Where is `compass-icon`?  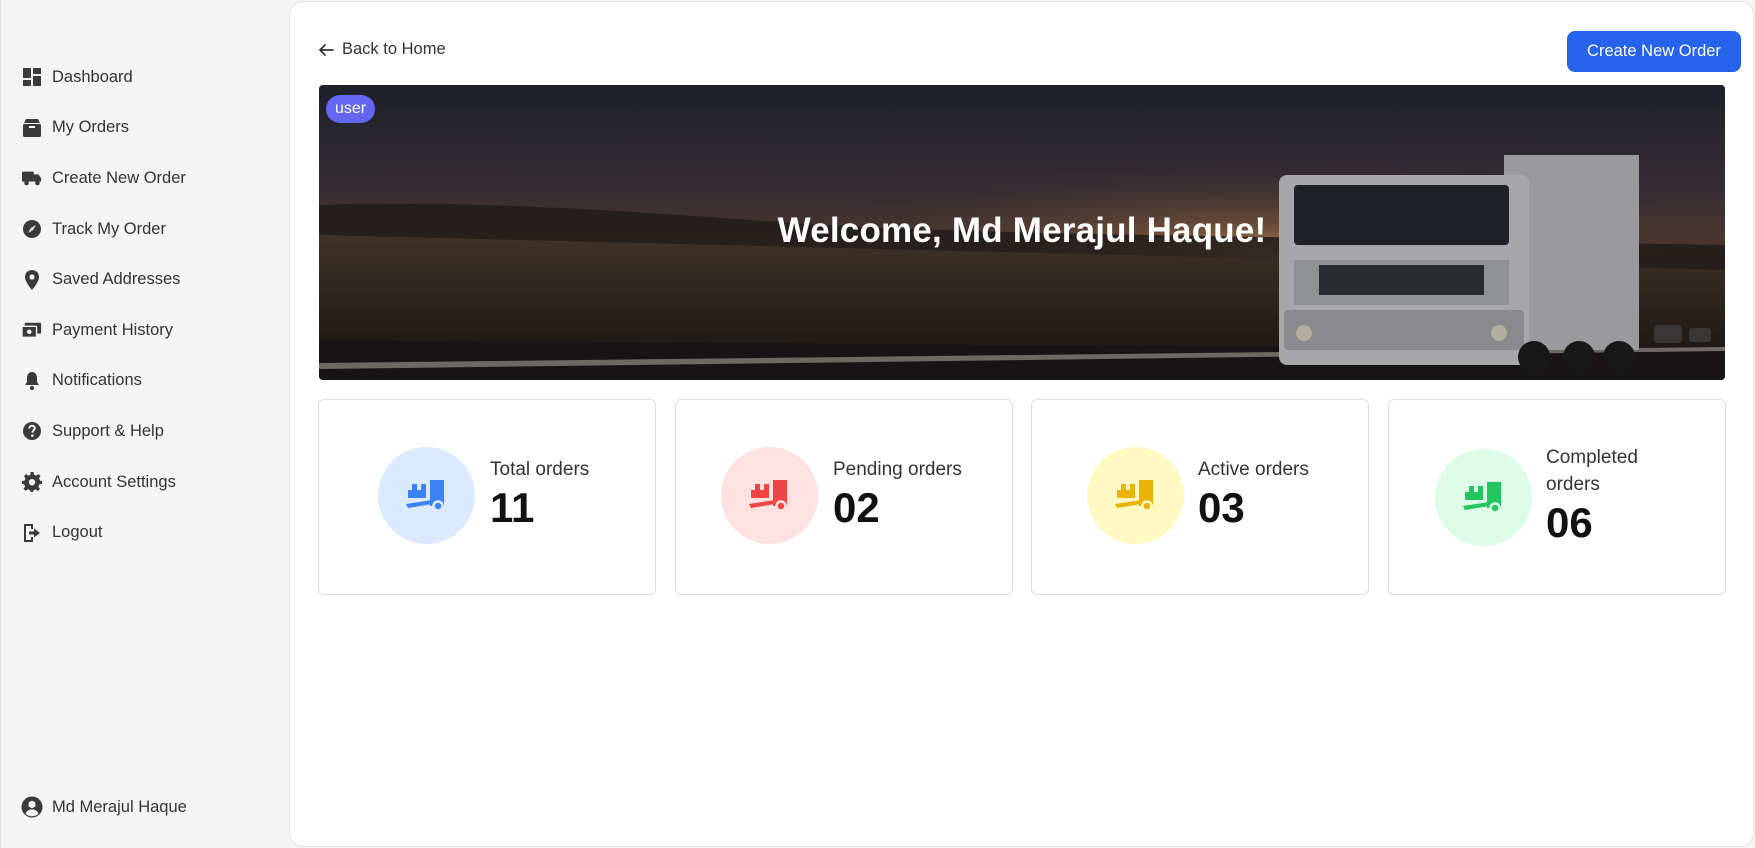 compass-icon is located at coordinates (32, 229).